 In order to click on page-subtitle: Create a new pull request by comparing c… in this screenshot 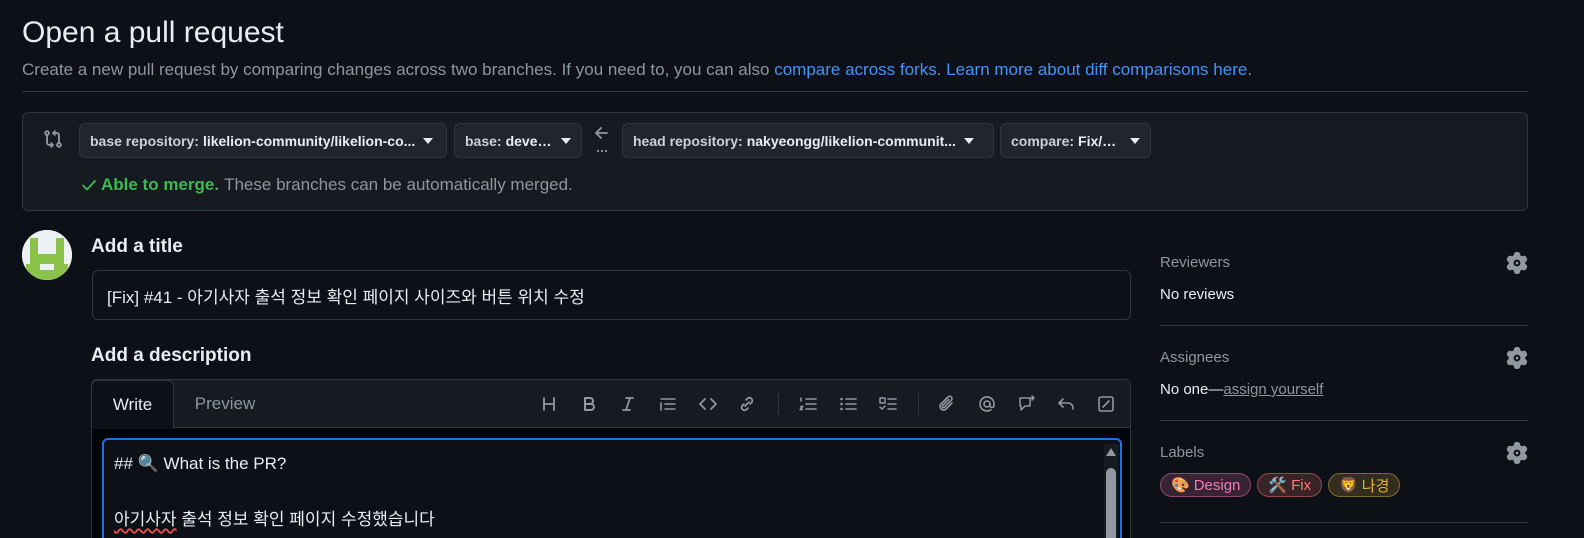, I will do `click(637, 70)`.